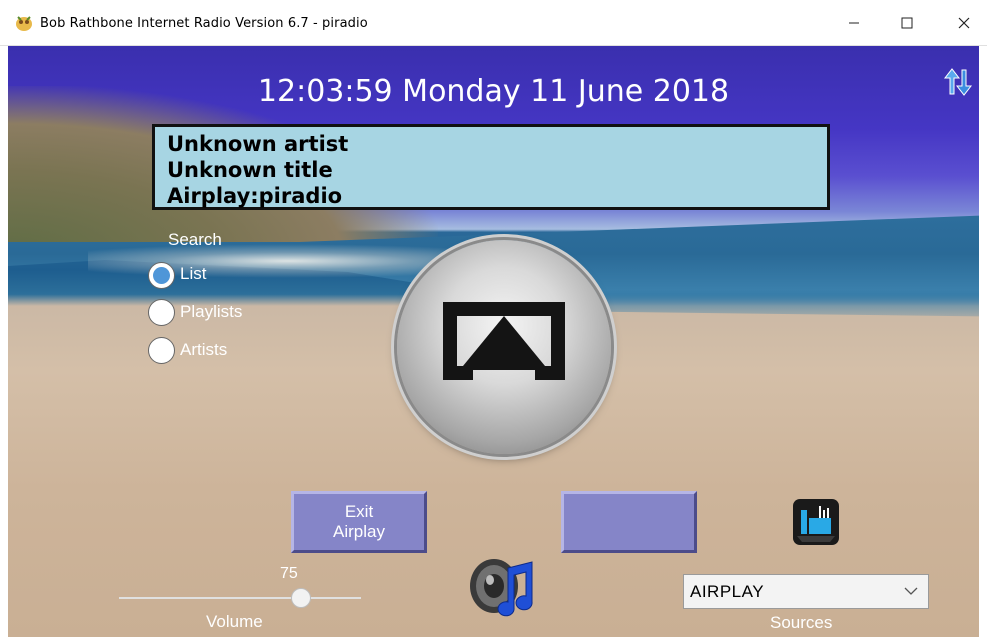 The width and height of the screenshot is (987, 637). Describe the element at coordinates (211, 312) in the screenshot. I see `radio-playlists-label: Playlists` at that location.